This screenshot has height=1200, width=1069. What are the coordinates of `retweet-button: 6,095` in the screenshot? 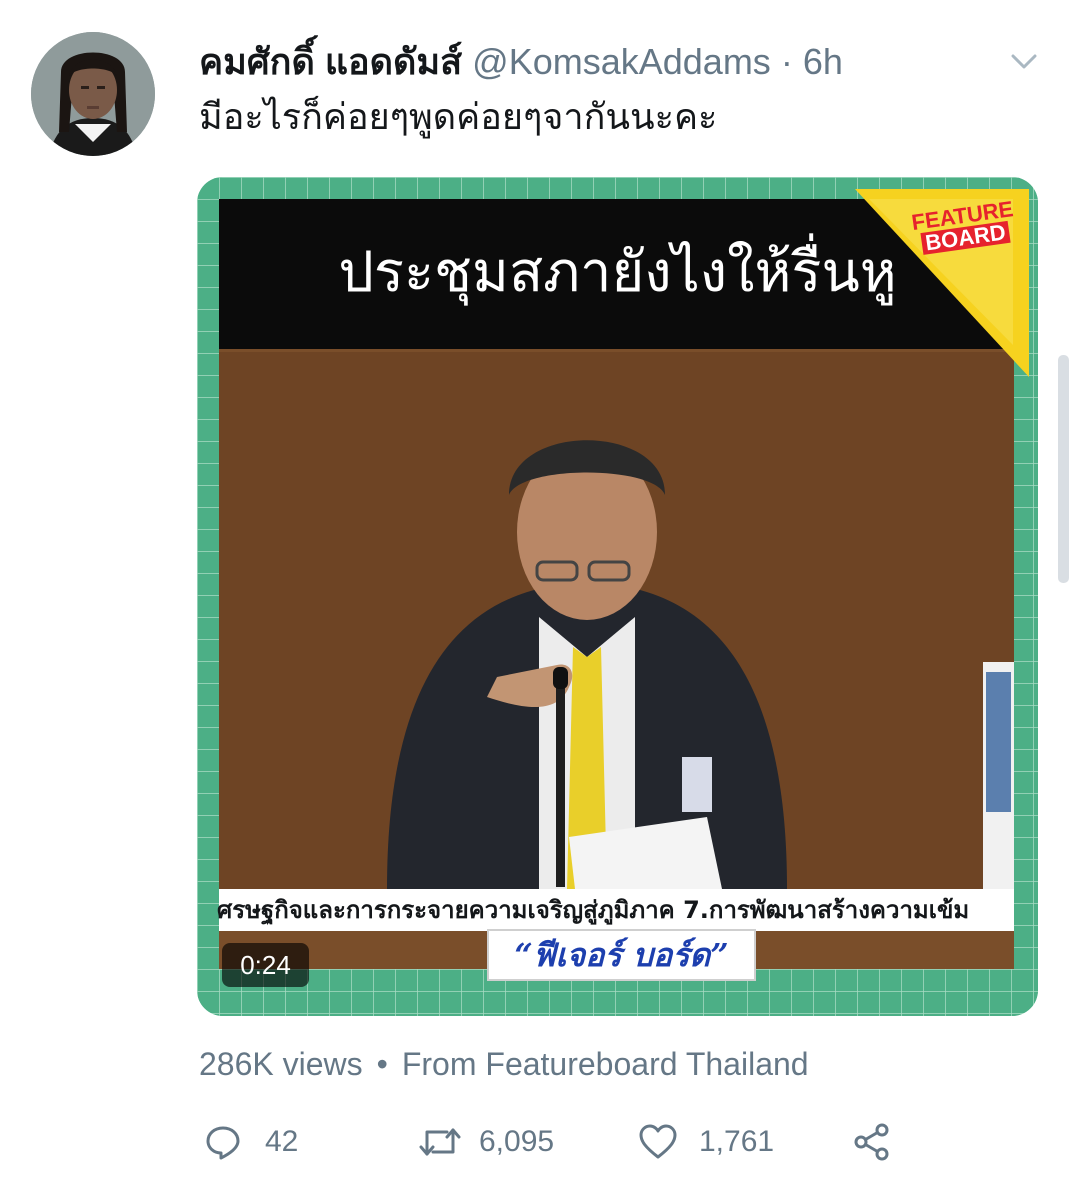 It's located at (485, 1142).